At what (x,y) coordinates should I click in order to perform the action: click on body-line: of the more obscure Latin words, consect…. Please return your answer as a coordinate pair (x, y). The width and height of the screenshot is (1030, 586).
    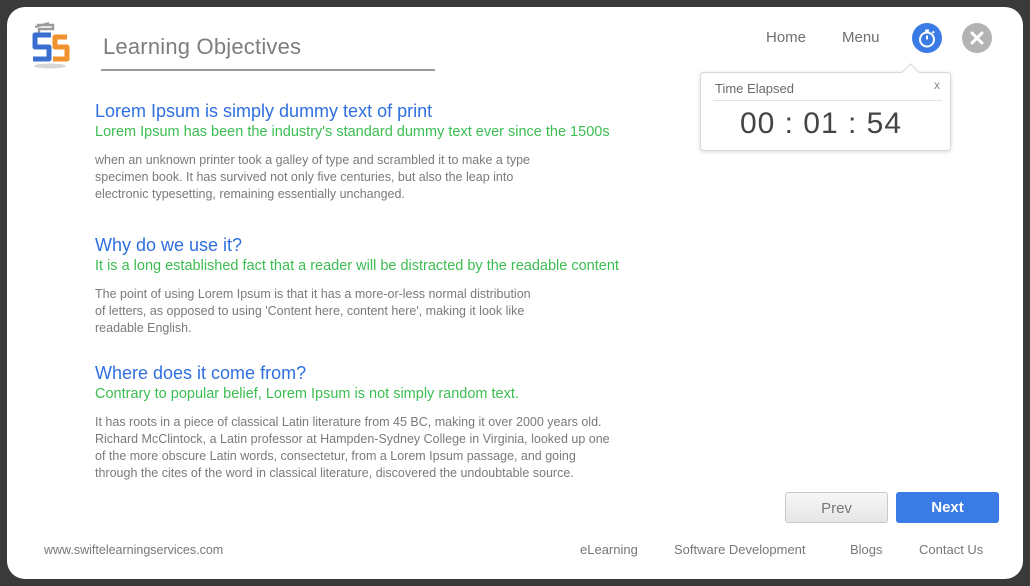
    Looking at the image, I should click on (335, 456).